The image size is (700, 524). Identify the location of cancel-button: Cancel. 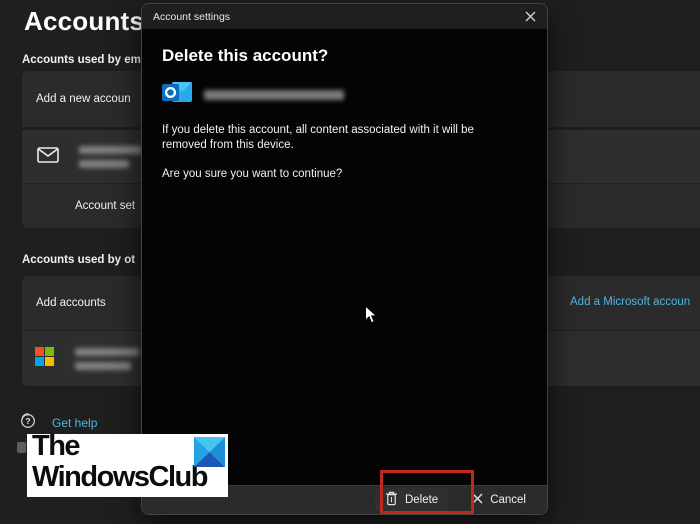
(499, 500).